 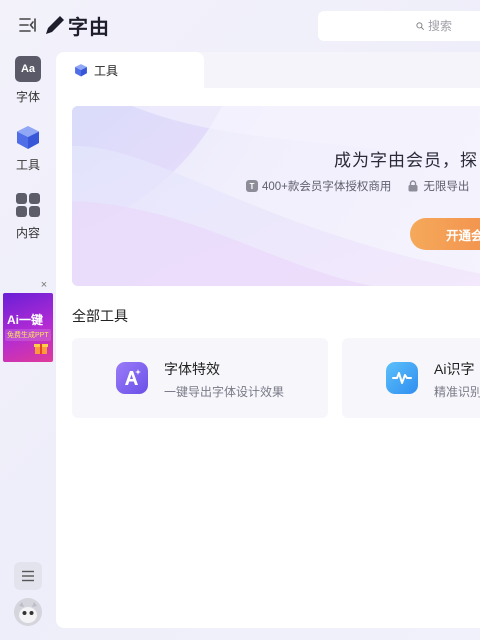 I want to click on promo-ad: Ai一键 免费生成PPT, so click(x=28, y=327).